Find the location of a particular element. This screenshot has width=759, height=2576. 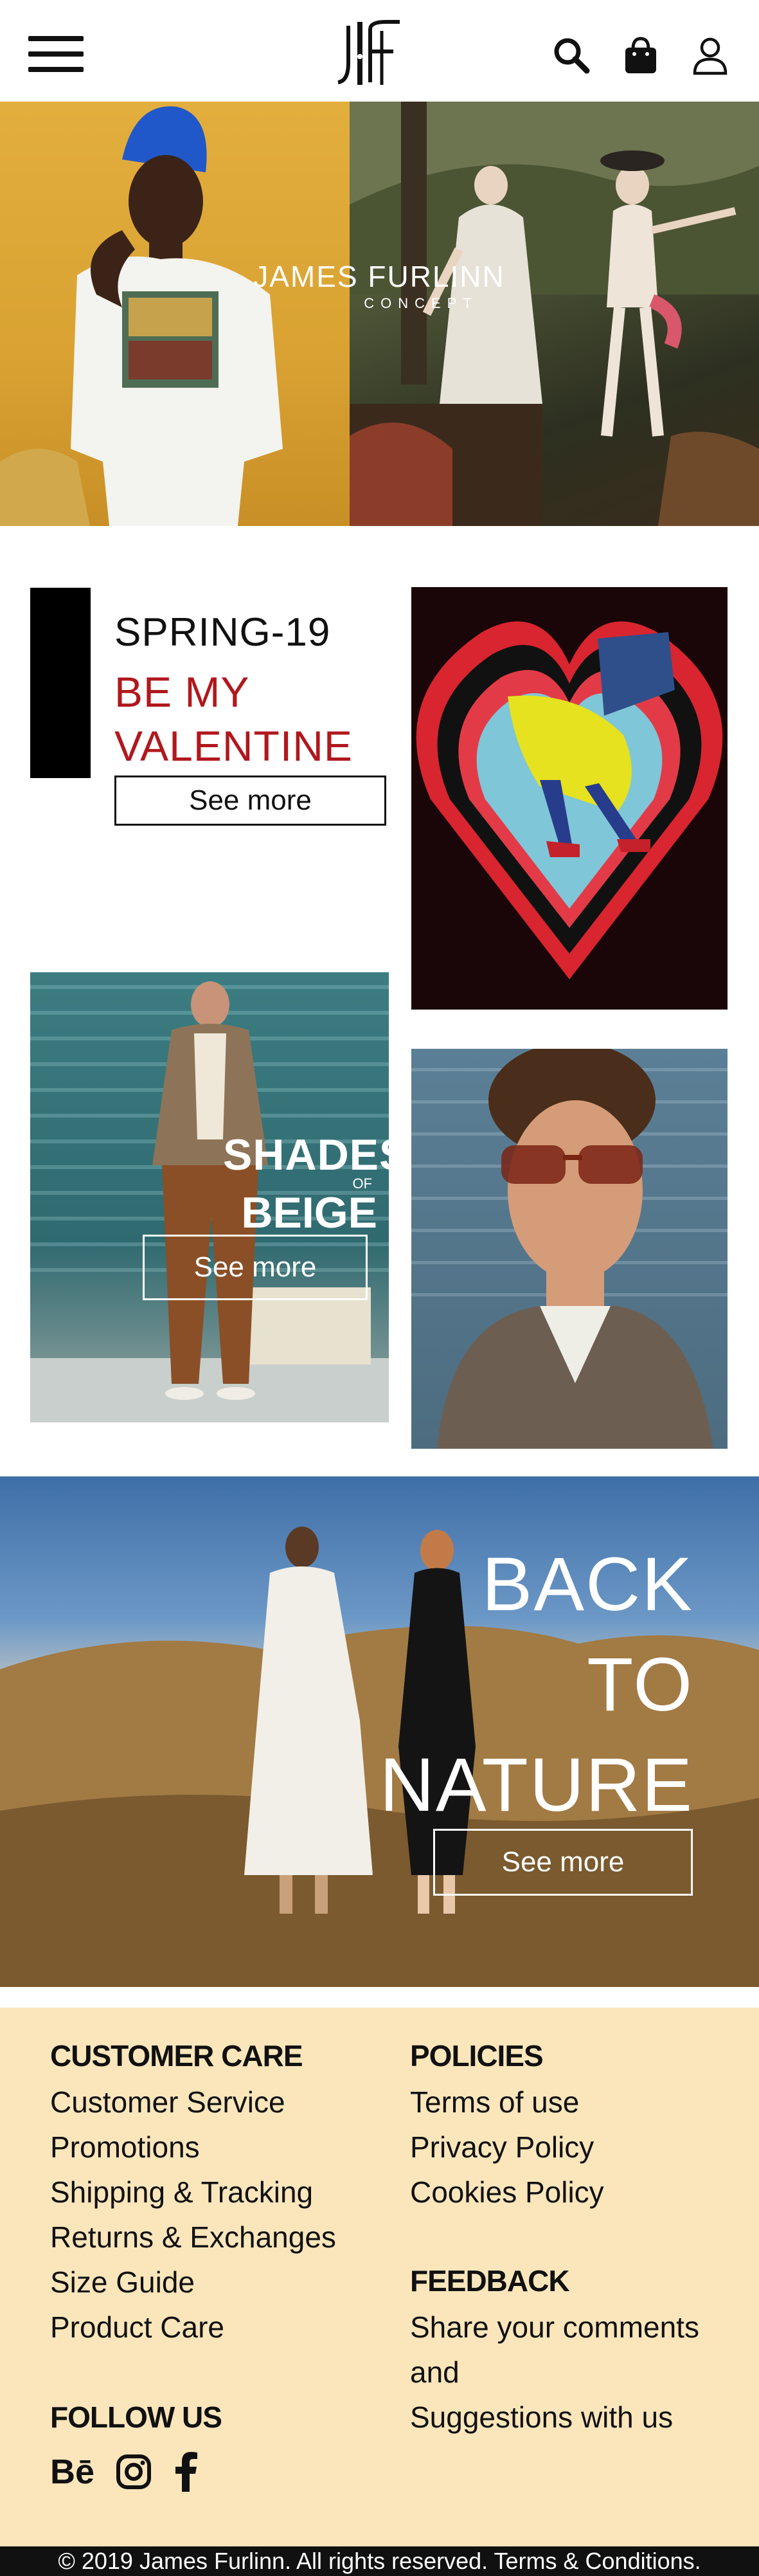

hero-model-photo is located at coordinates (175, 314).